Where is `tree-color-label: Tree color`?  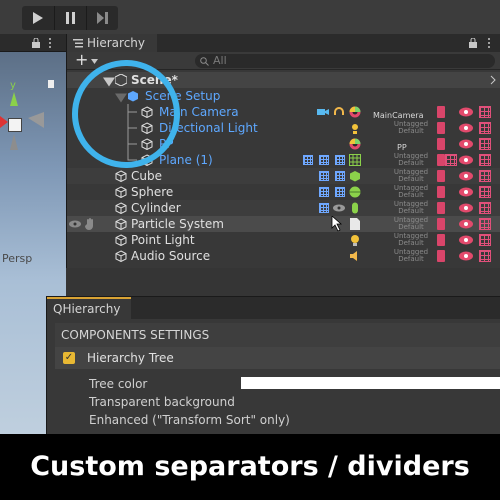
tree-color-label: Tree color is located at coordinates (118, 384).